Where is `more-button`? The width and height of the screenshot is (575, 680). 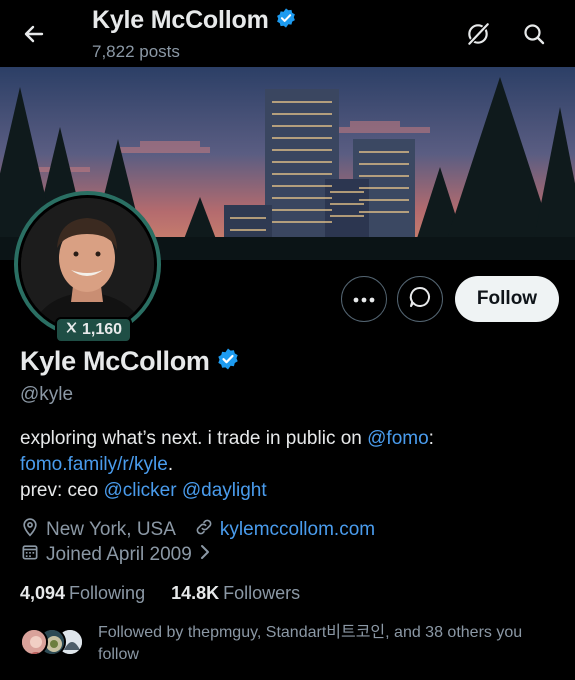 more-button is located at coordinates (364, 299).